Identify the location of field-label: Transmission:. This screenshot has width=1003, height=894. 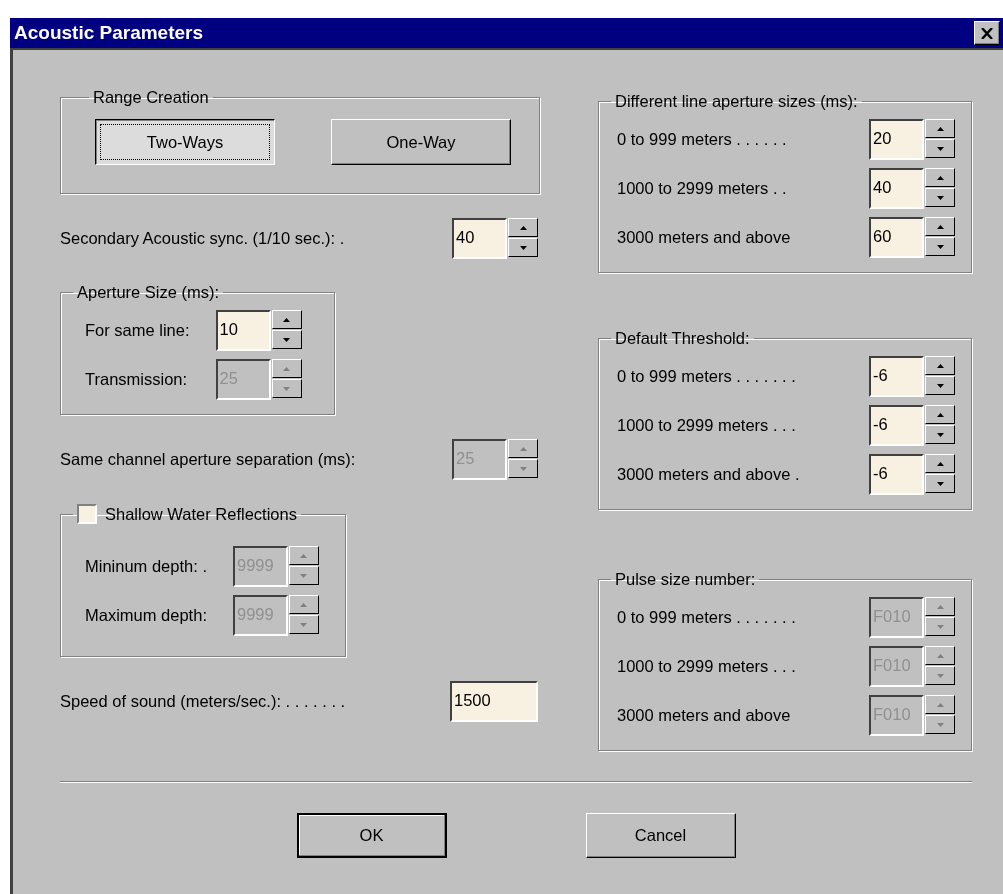
(137, 379).